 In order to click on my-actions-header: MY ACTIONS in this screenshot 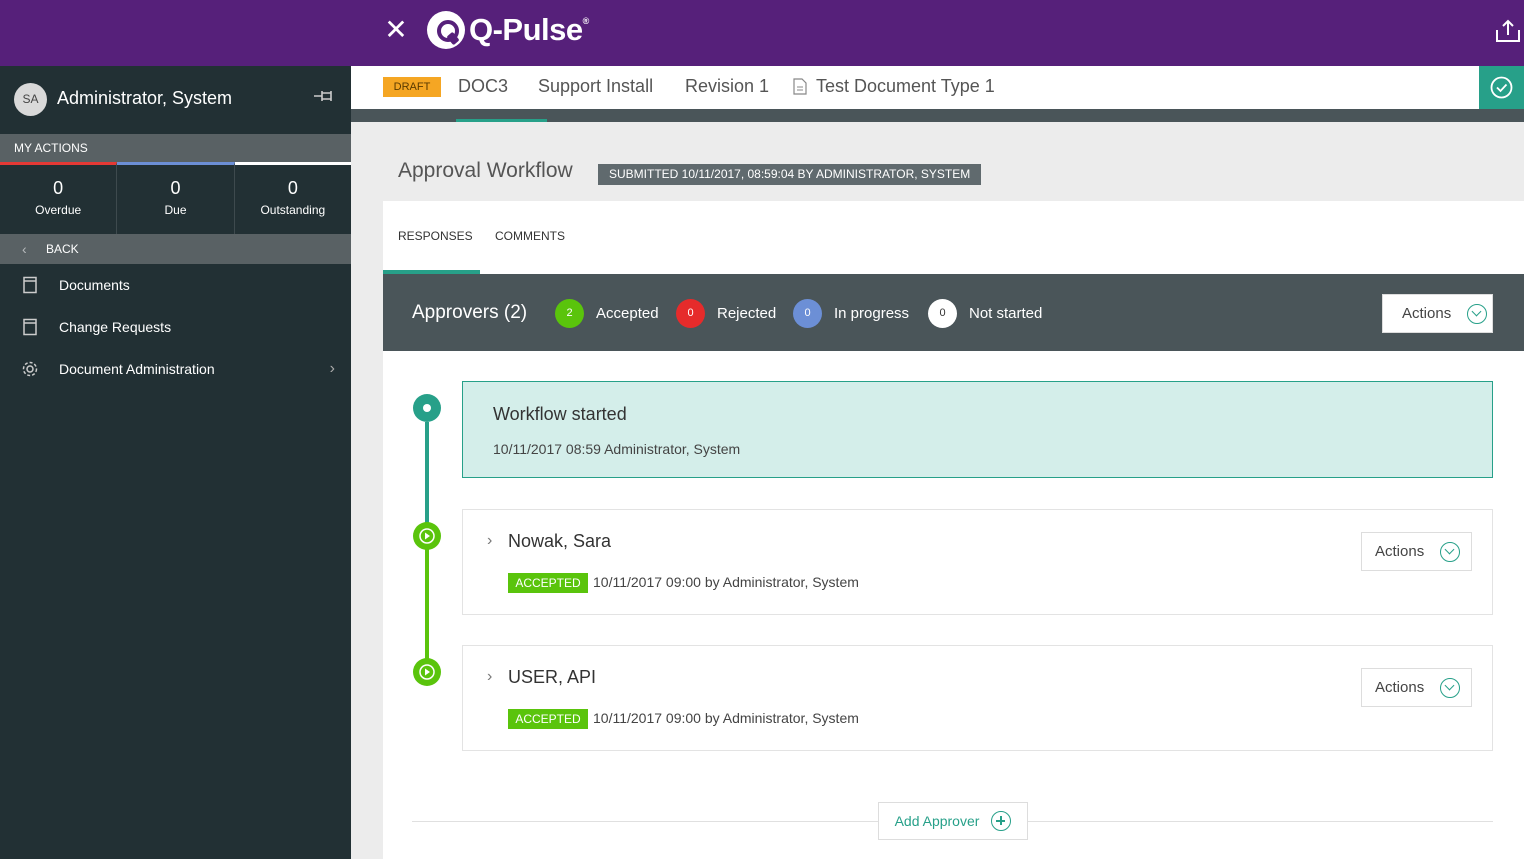, I will do `click(175, 148)`.